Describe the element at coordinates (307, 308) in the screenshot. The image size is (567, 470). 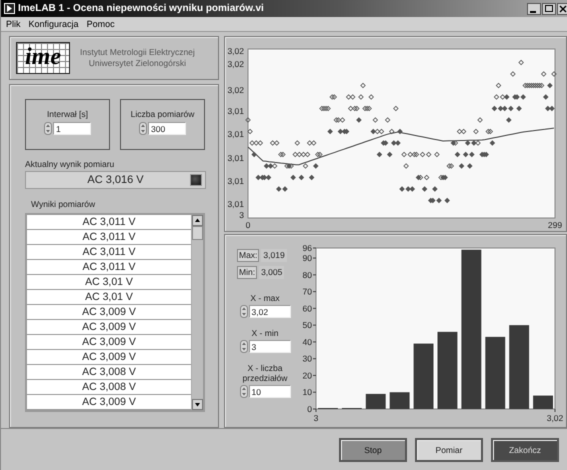
I see `axis-tick-label: 60` at that location.